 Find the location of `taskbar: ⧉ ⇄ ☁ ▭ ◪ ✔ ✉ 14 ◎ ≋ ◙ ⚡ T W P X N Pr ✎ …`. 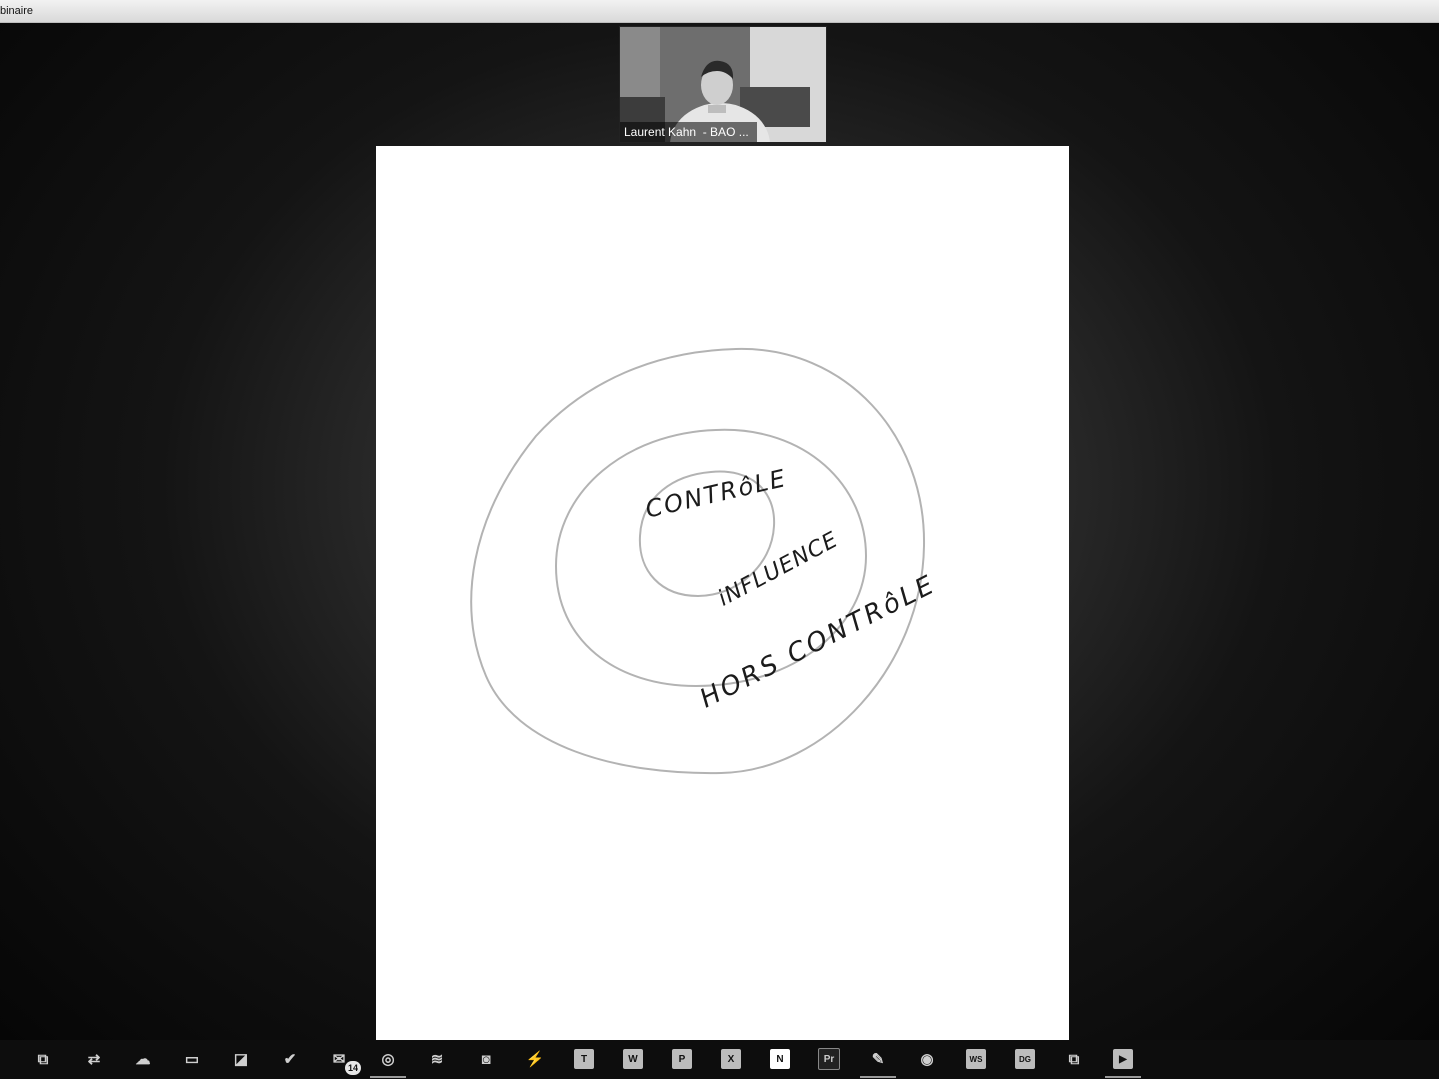

taskbar: ⧉ ⇄ ☁ ▭ ◪ ✔ ✉ 14 ◎ ≋ ◙ ⚡ T W P X N Pr ✎ … is located at coordinates (719, 1059).